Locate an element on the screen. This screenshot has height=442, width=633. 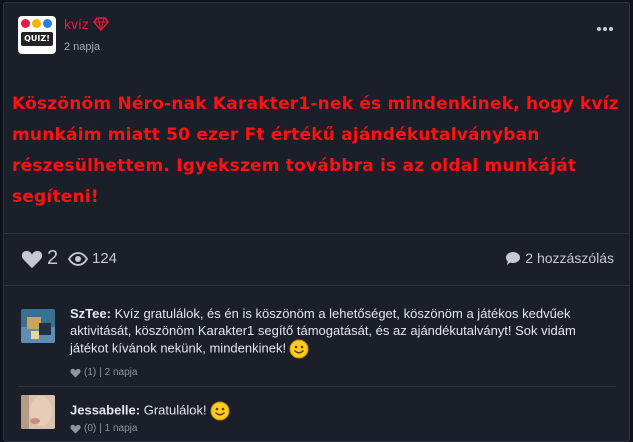
post-header: QUIZ! kvíz 2 napja is located at coordinates (316, 31).